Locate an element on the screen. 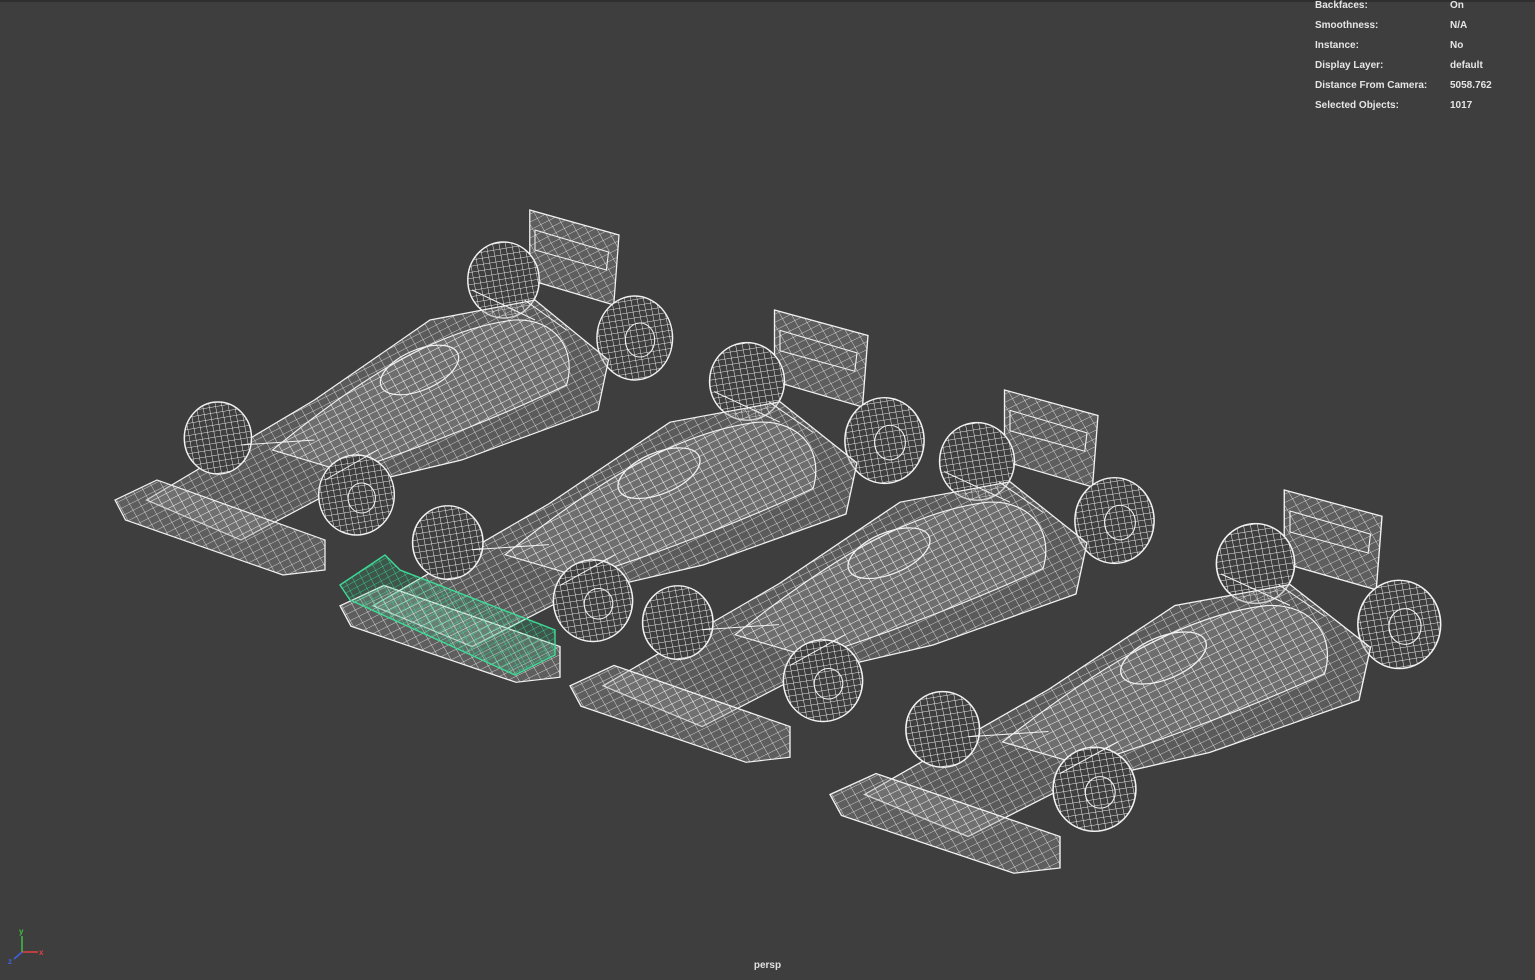  hud-value: 1017 is located at coordinates (1461, 105).